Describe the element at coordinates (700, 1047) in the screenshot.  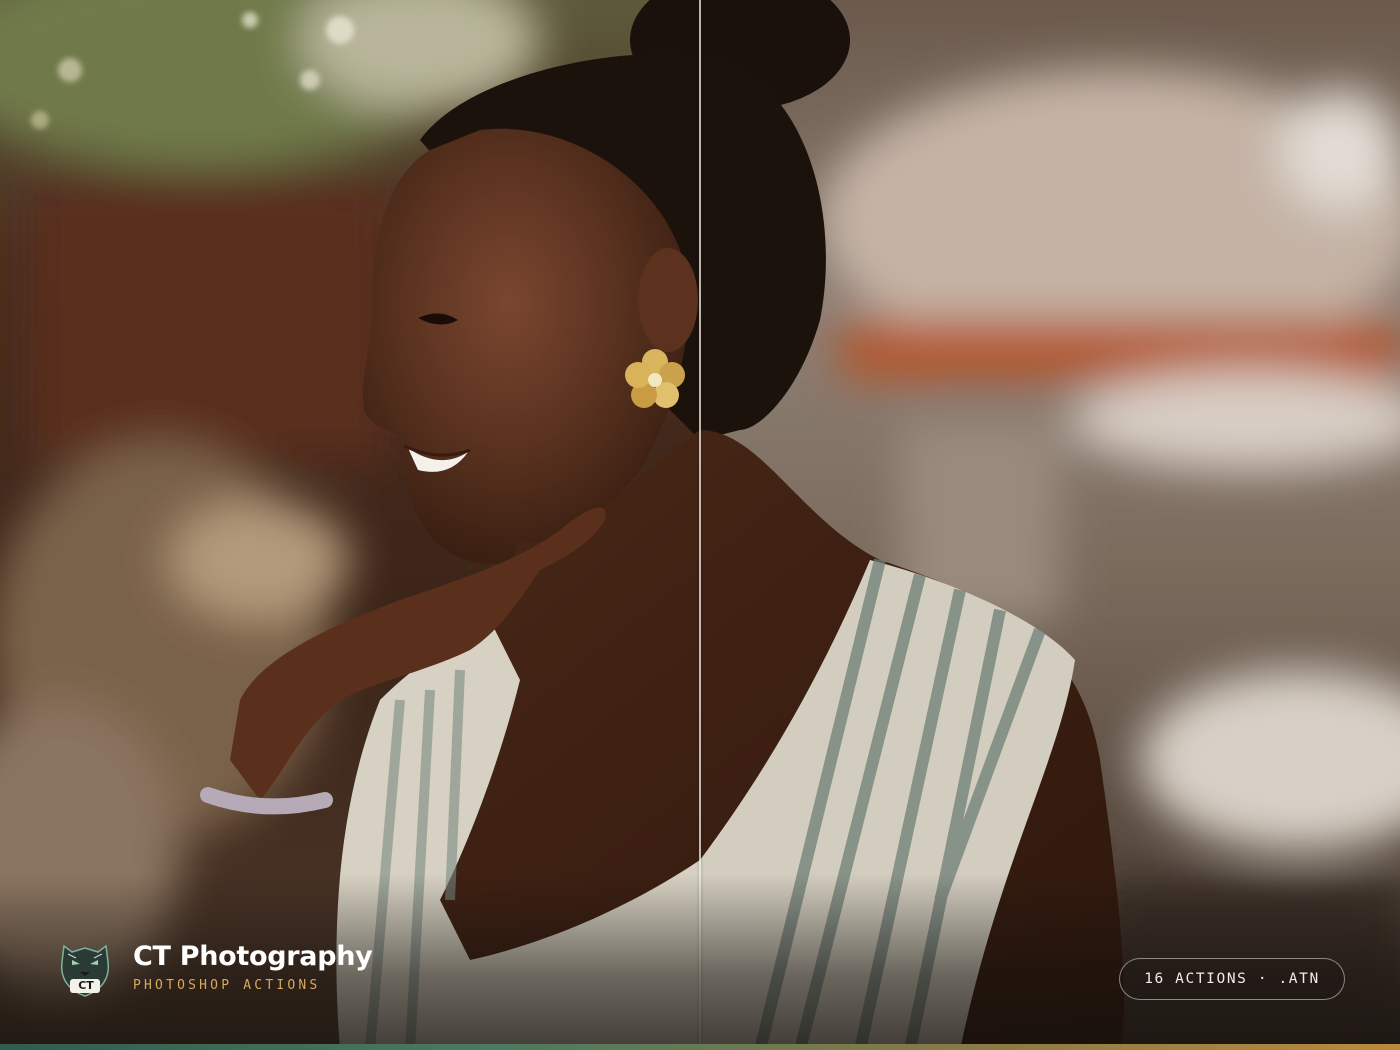
I see `bottom-accent-bar` at that location.